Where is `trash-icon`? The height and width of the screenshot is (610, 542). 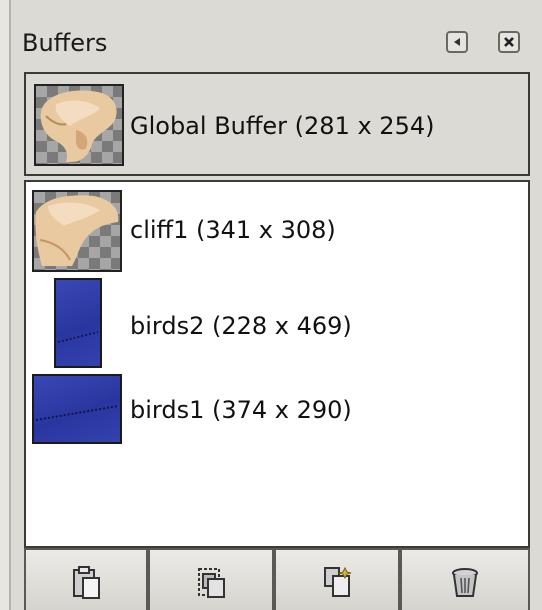
trash-icon is located at coordinates (465, 582).